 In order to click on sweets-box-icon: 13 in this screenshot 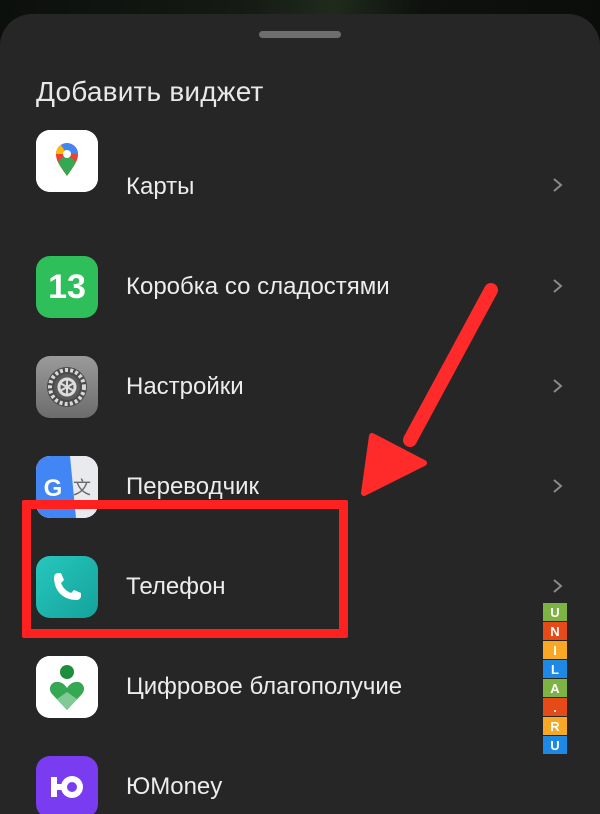, I will do `click(67, 287)`.